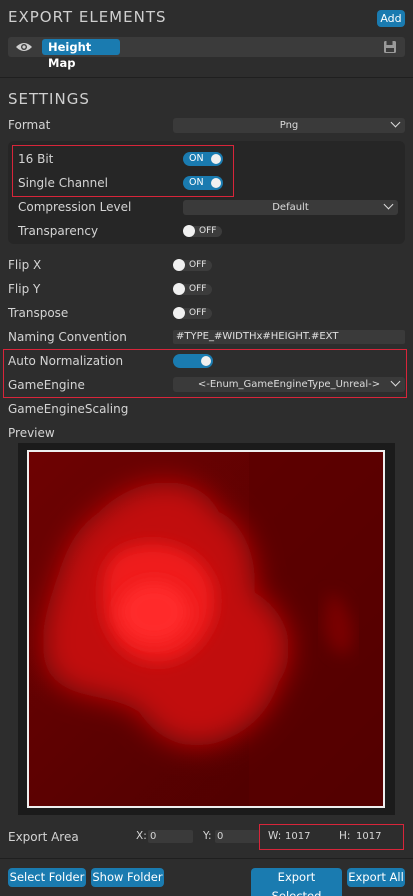 This screenshot has height=896, width=413. Describe the element at coordinates (206, 53) in the screenshot. I see `export-element-row: Height Map` at that location.